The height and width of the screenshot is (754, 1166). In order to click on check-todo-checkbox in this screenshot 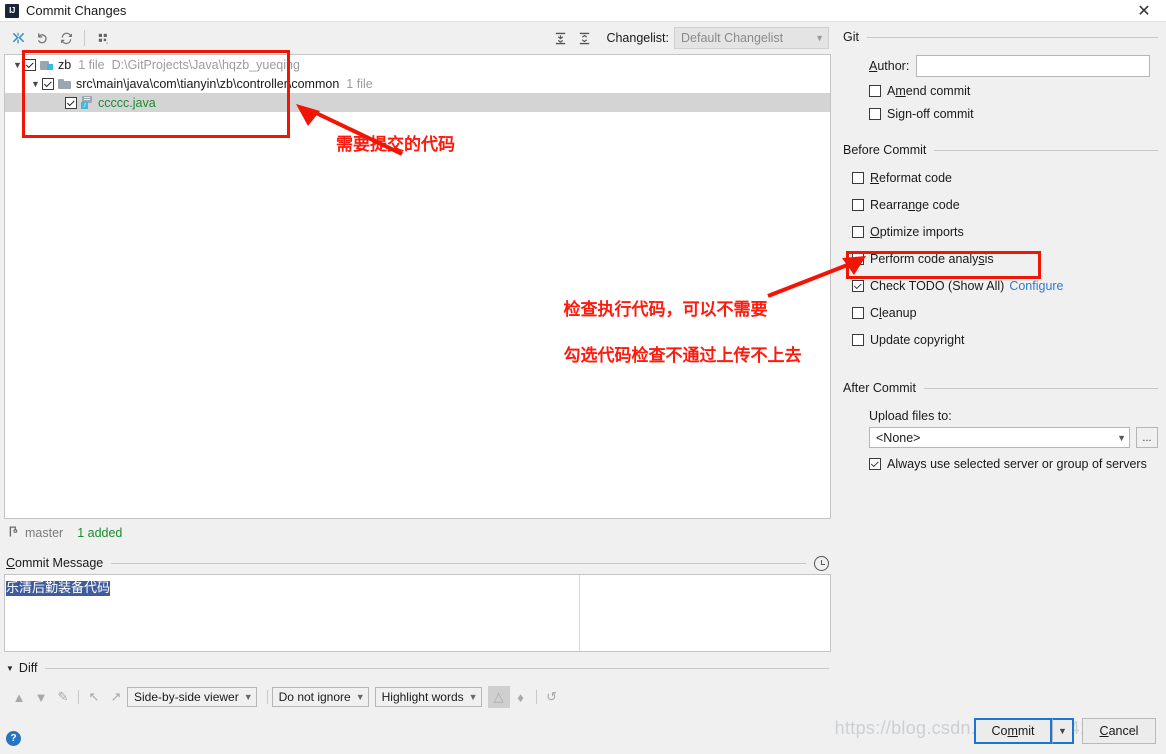, I will do `click(858, 286)`.